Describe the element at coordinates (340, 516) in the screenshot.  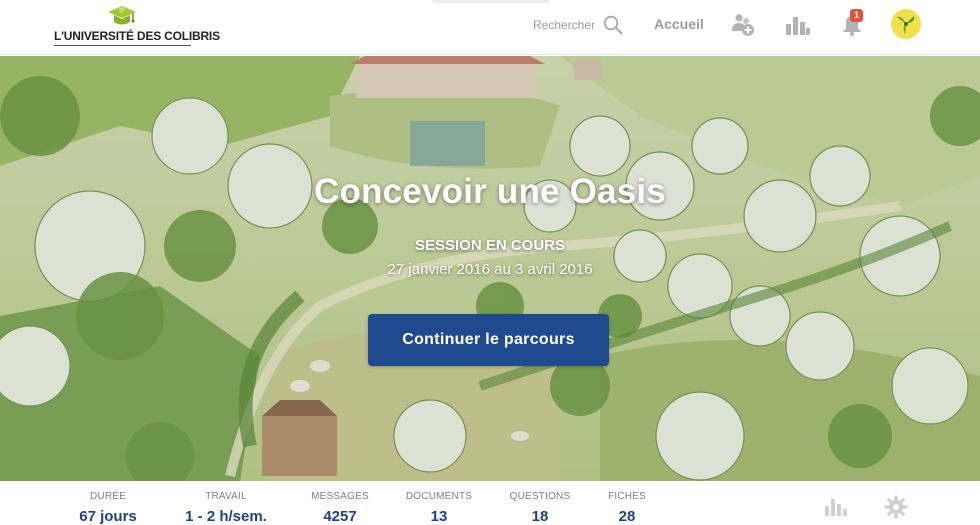
I see `stat-value: 4257` at that location.